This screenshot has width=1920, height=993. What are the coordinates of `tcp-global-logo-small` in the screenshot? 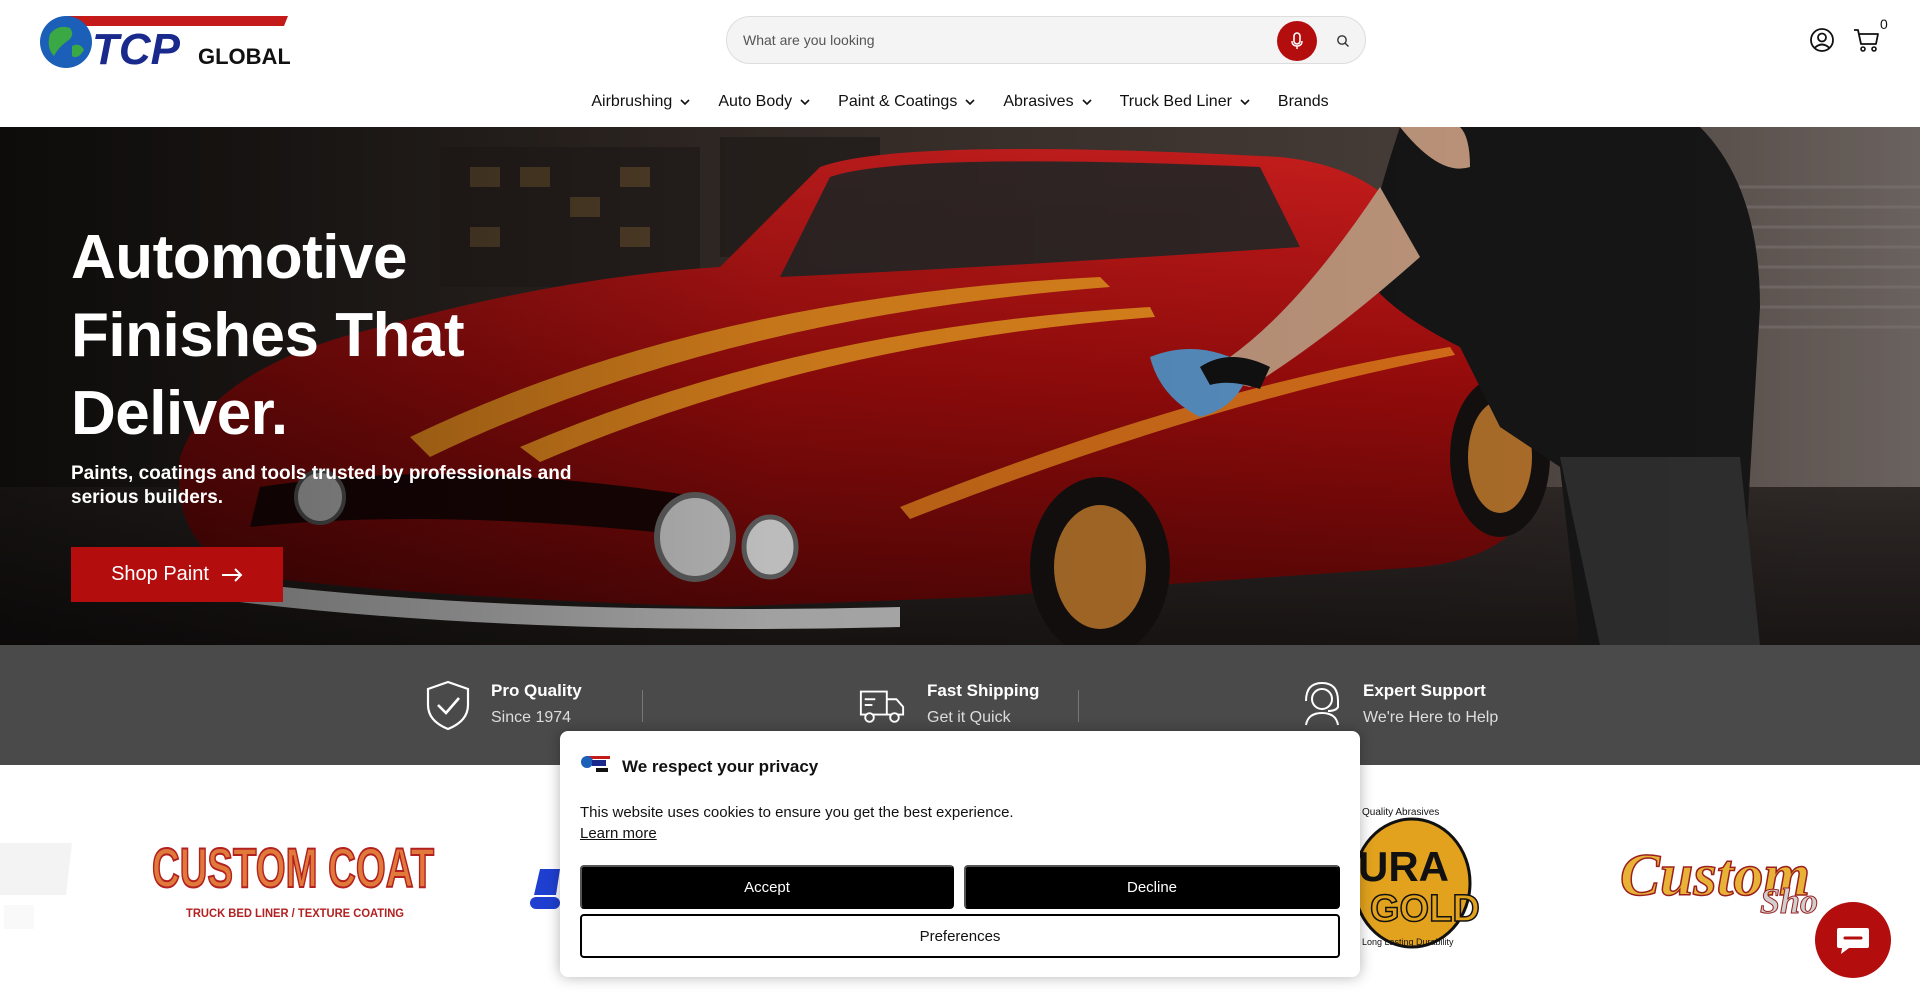 It's located at (595, 764).